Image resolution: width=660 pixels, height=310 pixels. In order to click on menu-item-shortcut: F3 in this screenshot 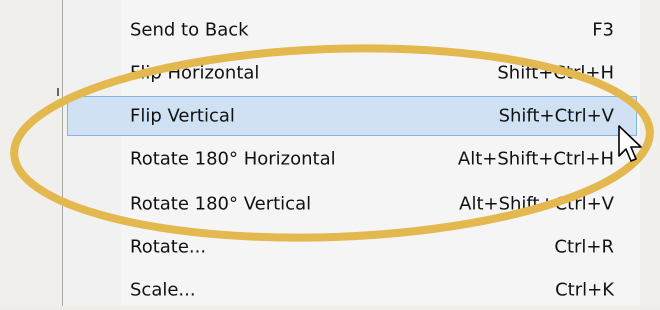, I will do `click(603, 30)`.